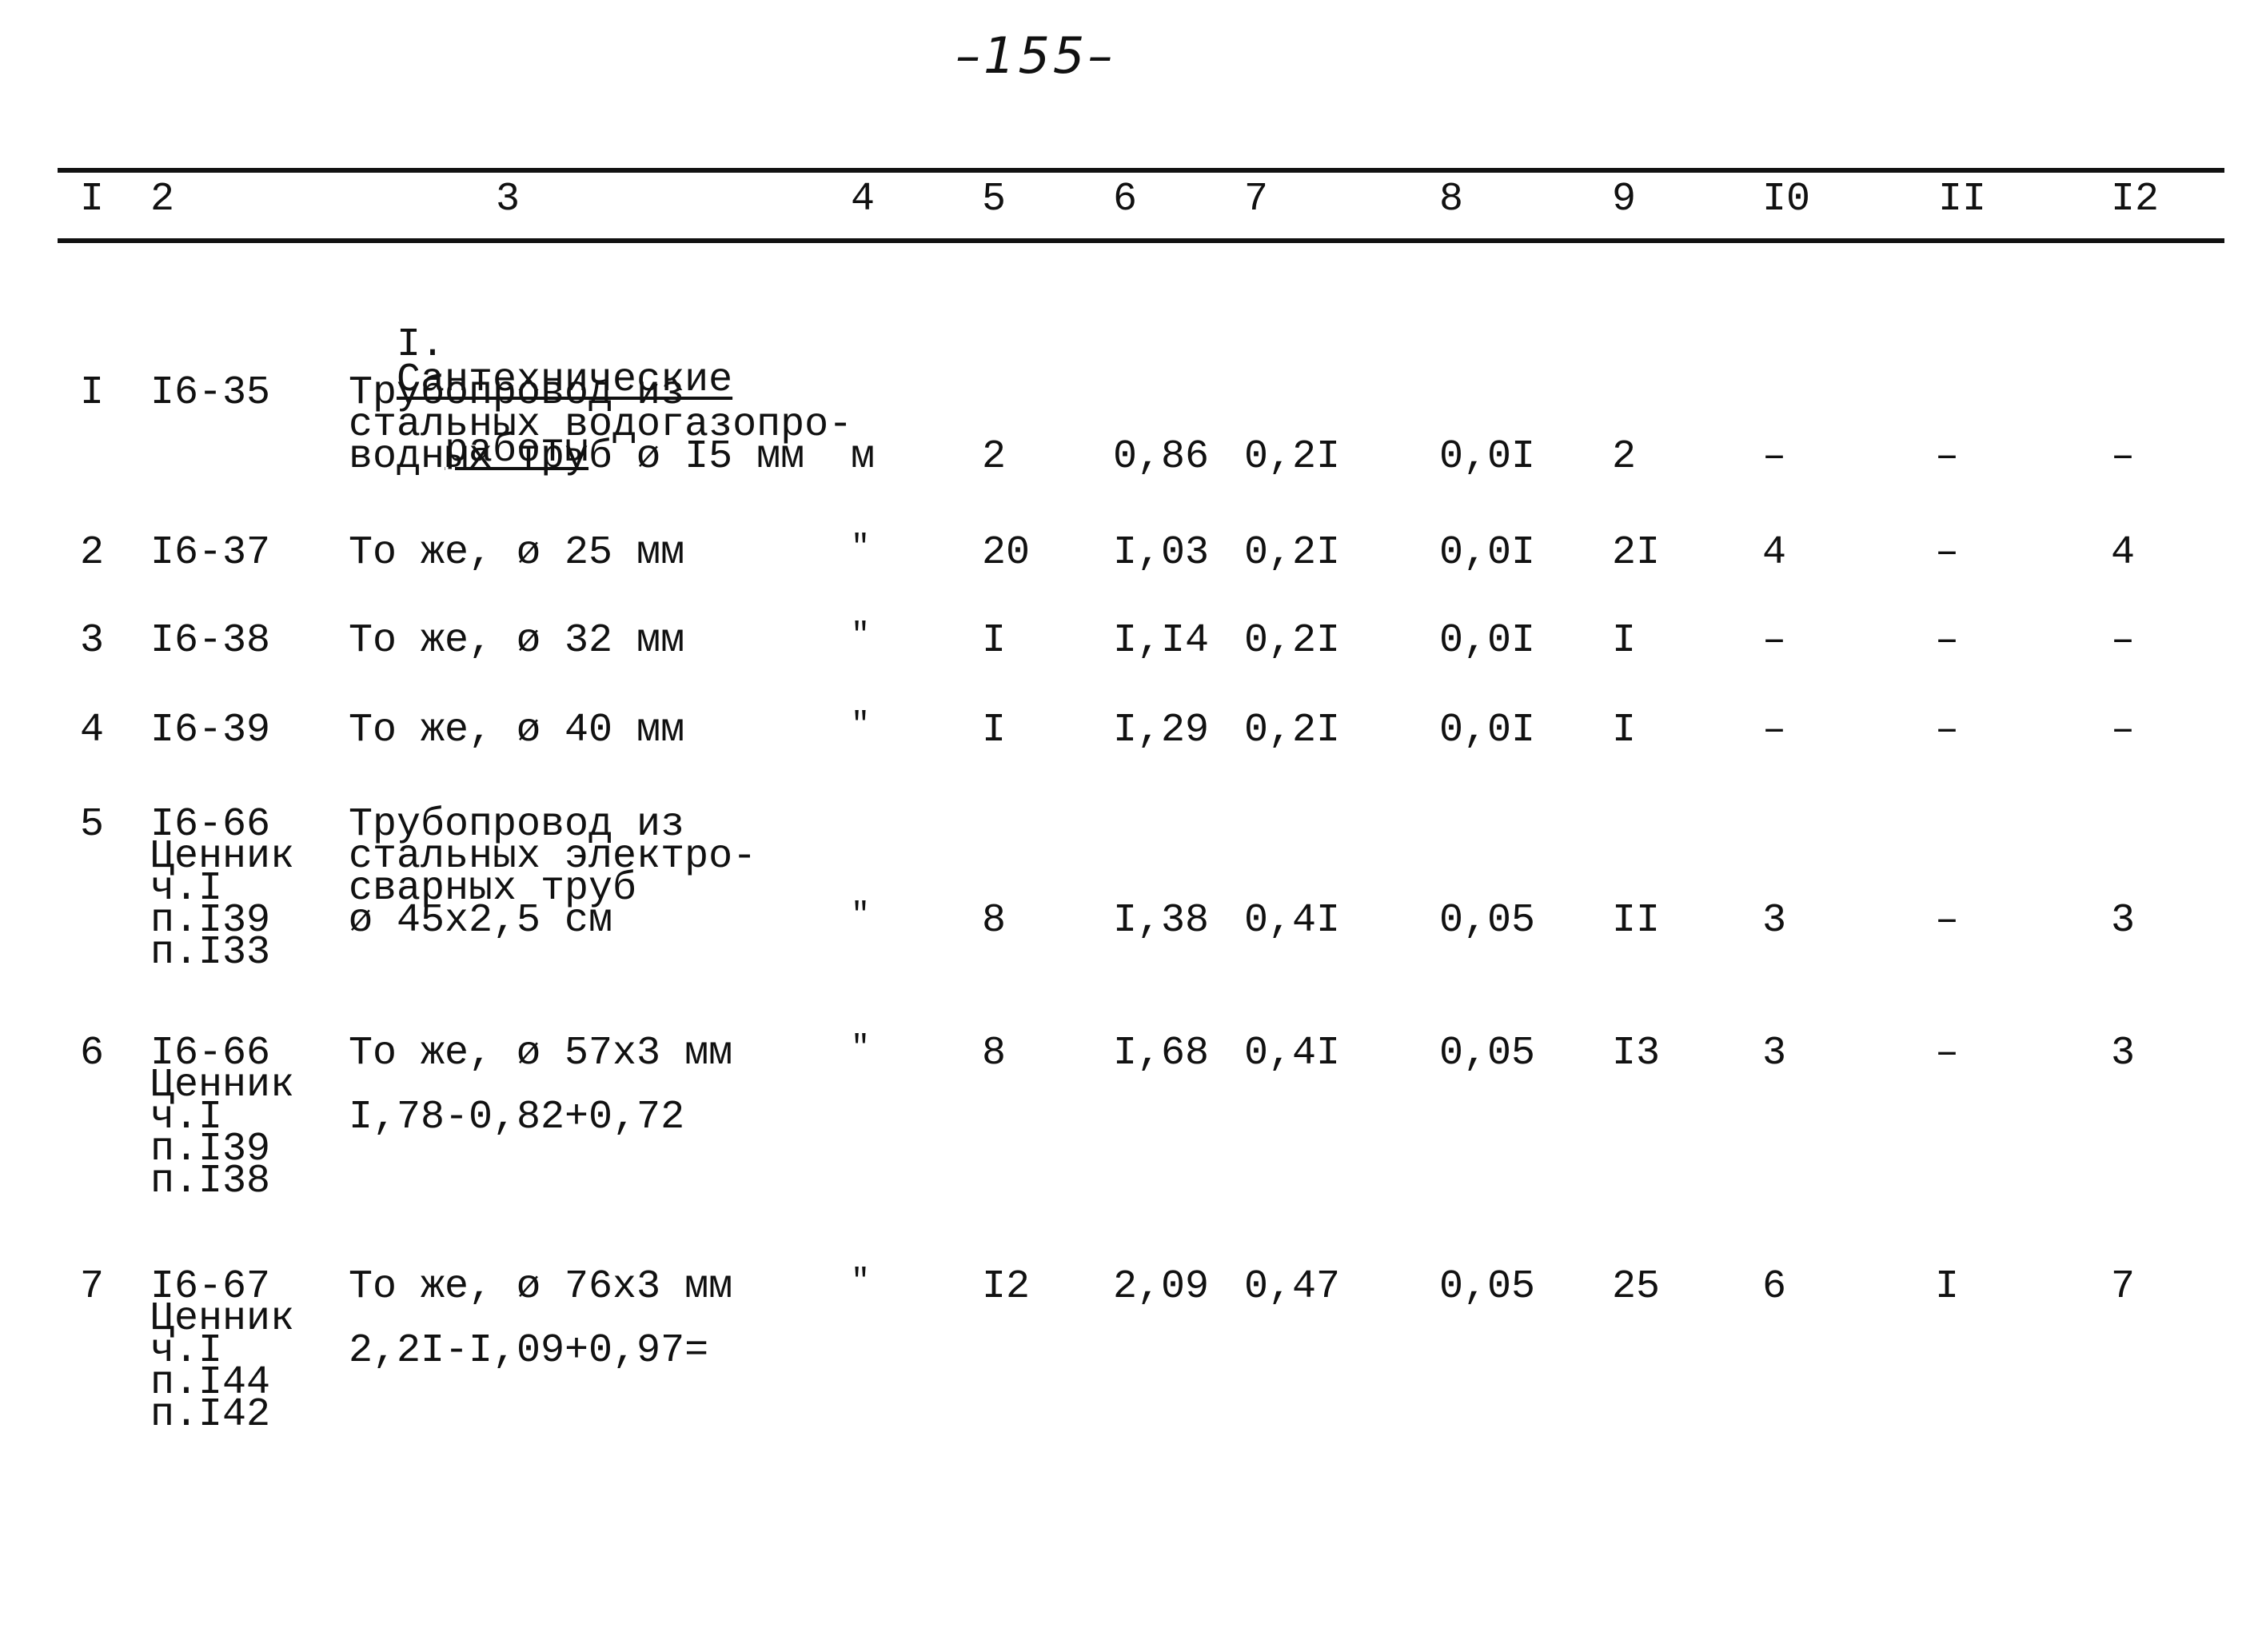 This screenshot has width=2266, height=1652. Describe the element at coordinates (1624, 199) in the screenshot. I see `column-header-9: 9` at that location.